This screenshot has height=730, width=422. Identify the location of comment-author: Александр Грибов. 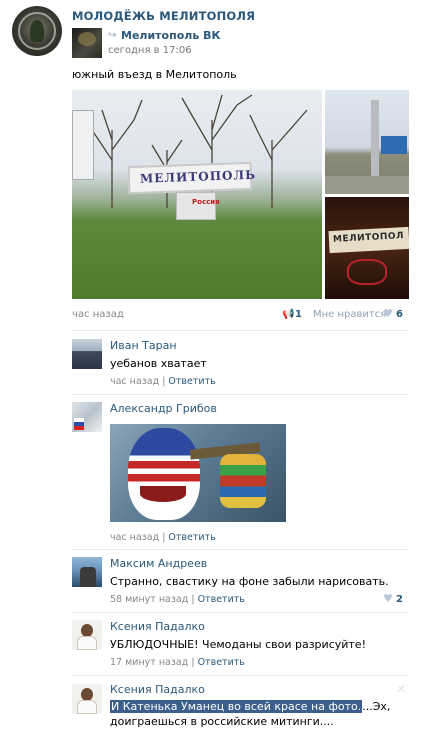
(163, 408).